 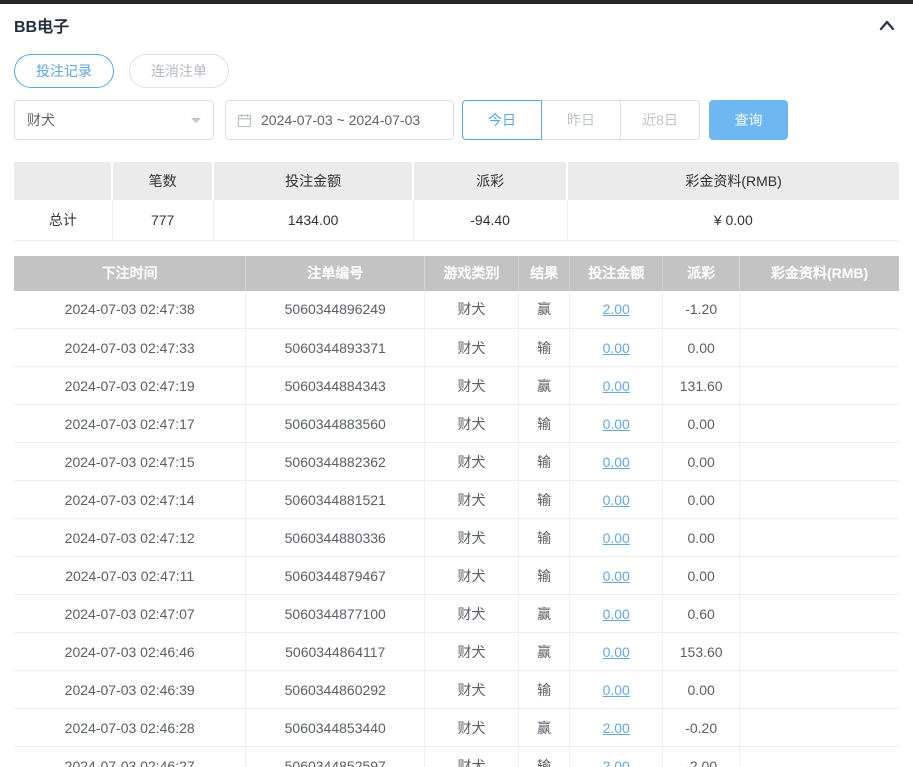 What do you see at coordinates (163, 220) in the screenshot?
I see `summary-total-count: 777` at bounding box center [163, 220].